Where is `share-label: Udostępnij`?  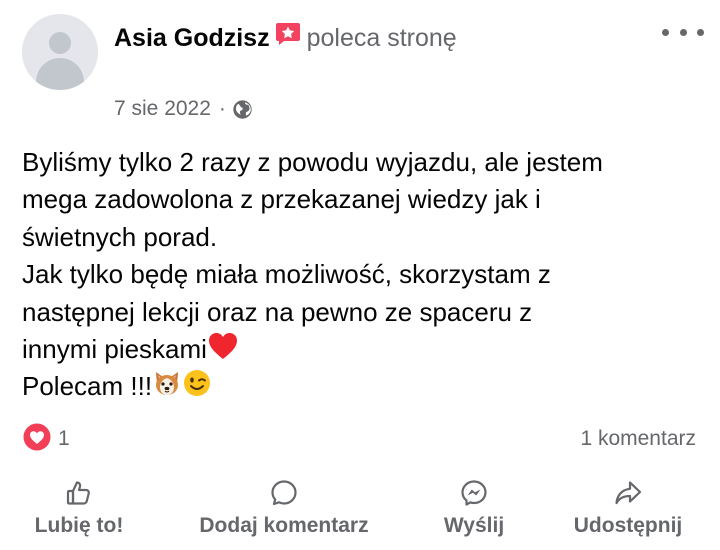 share-label: Udostępnij is located at coordinates (628, 525).